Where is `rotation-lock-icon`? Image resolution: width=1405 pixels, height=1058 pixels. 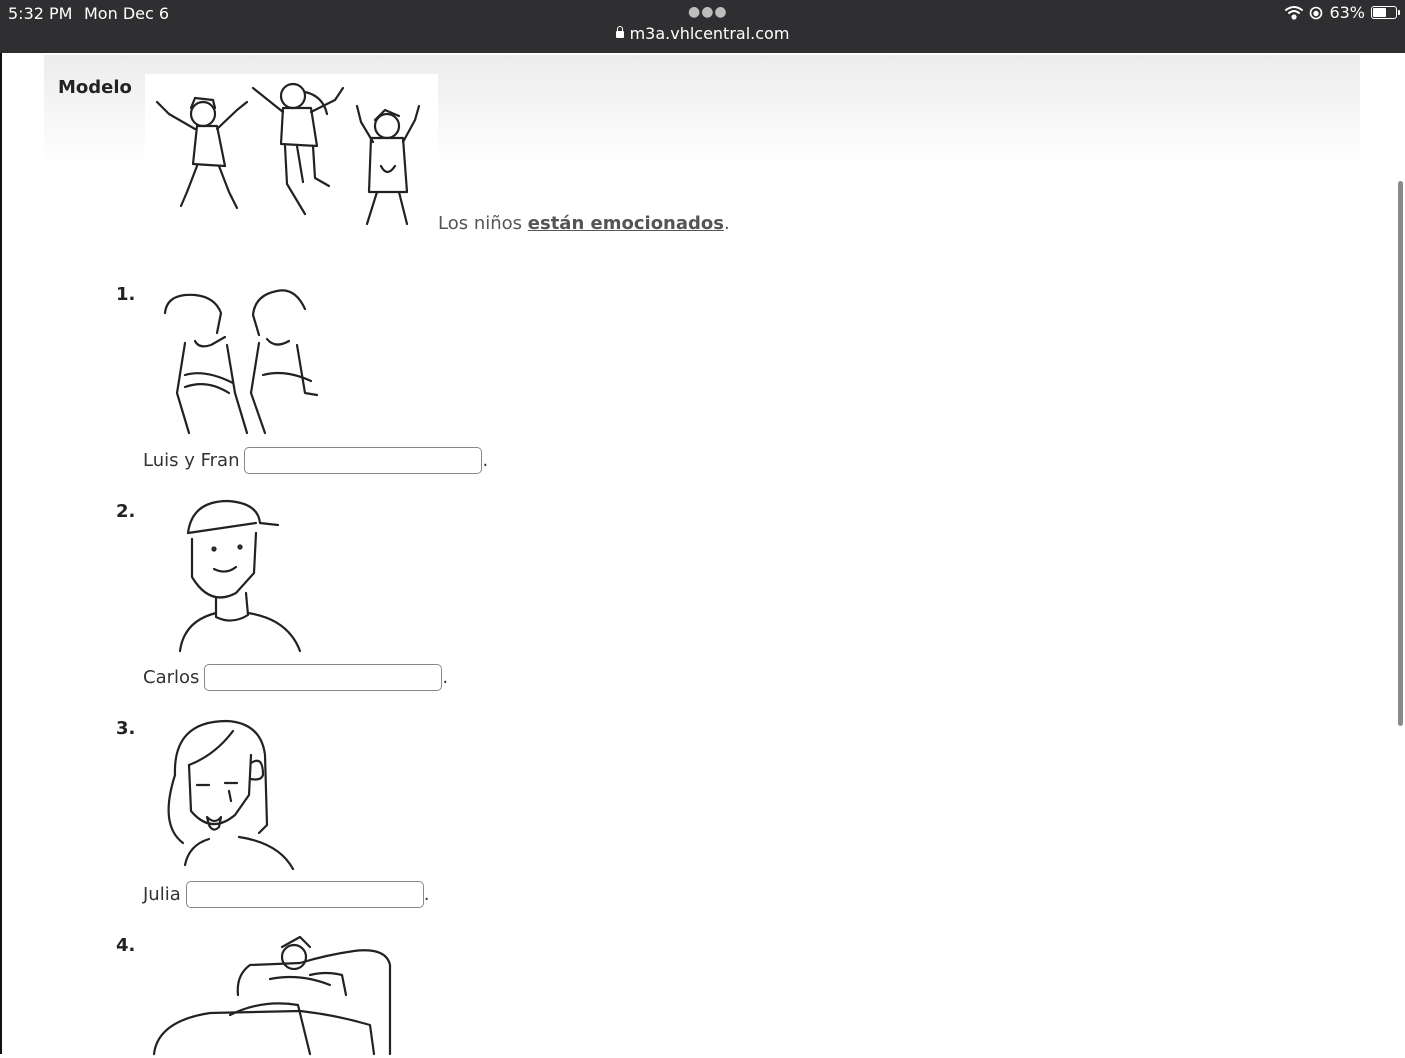
rotation-lock-icon is located at coordinates (1316, 12).